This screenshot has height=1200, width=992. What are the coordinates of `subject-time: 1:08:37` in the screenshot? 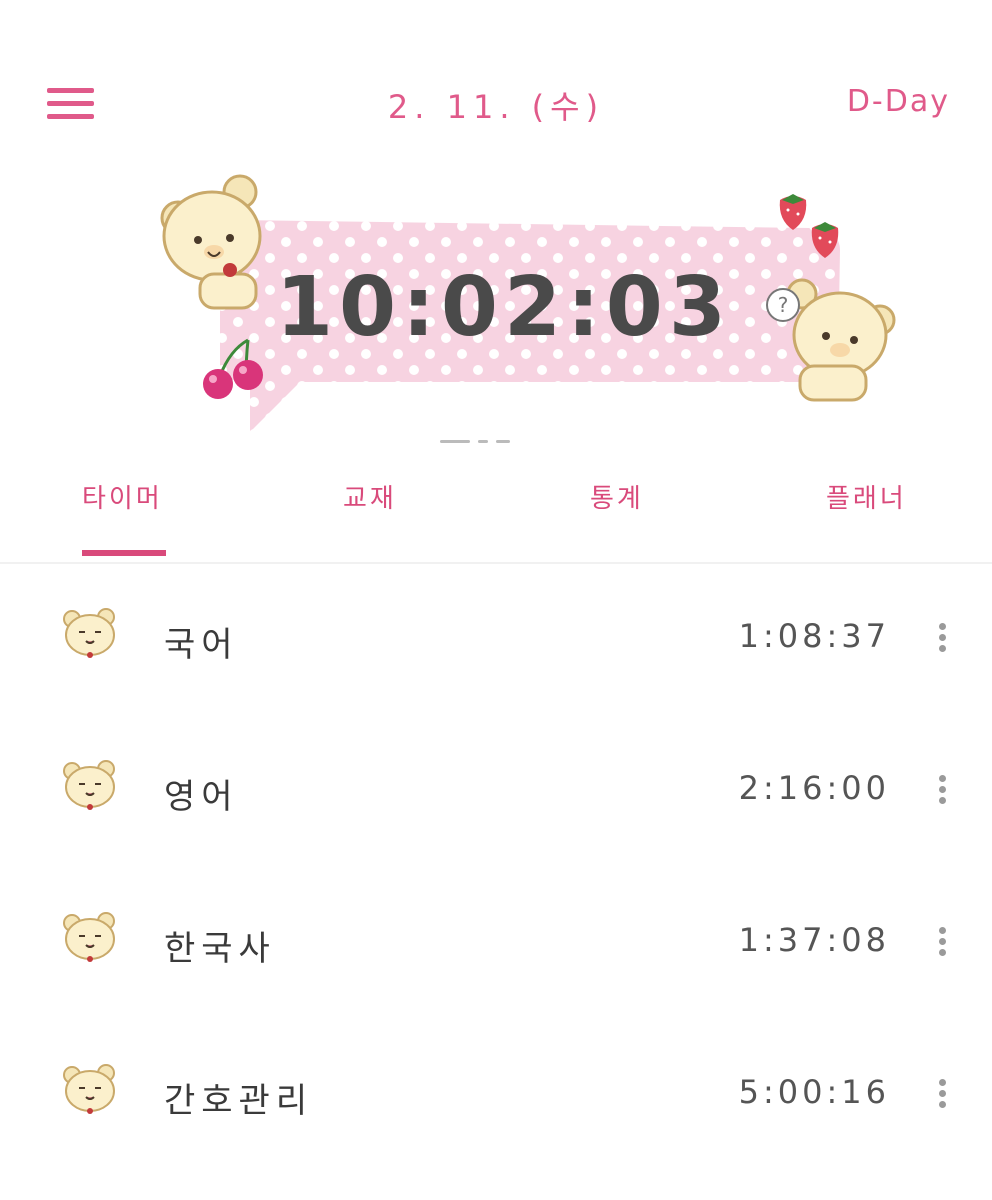 It's located at (814, 636).